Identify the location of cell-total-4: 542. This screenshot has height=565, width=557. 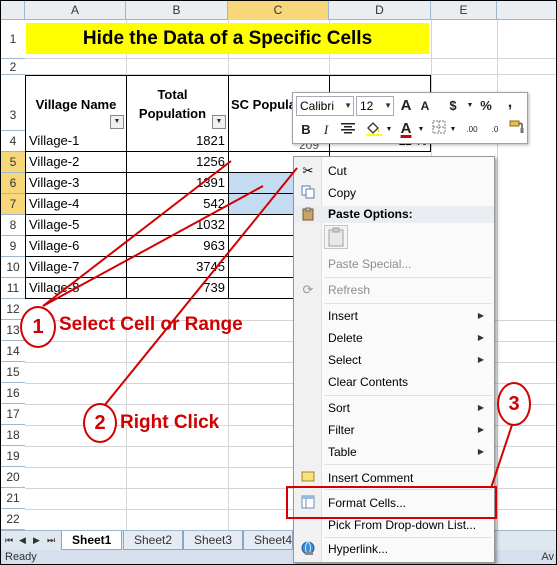
(177, 204).